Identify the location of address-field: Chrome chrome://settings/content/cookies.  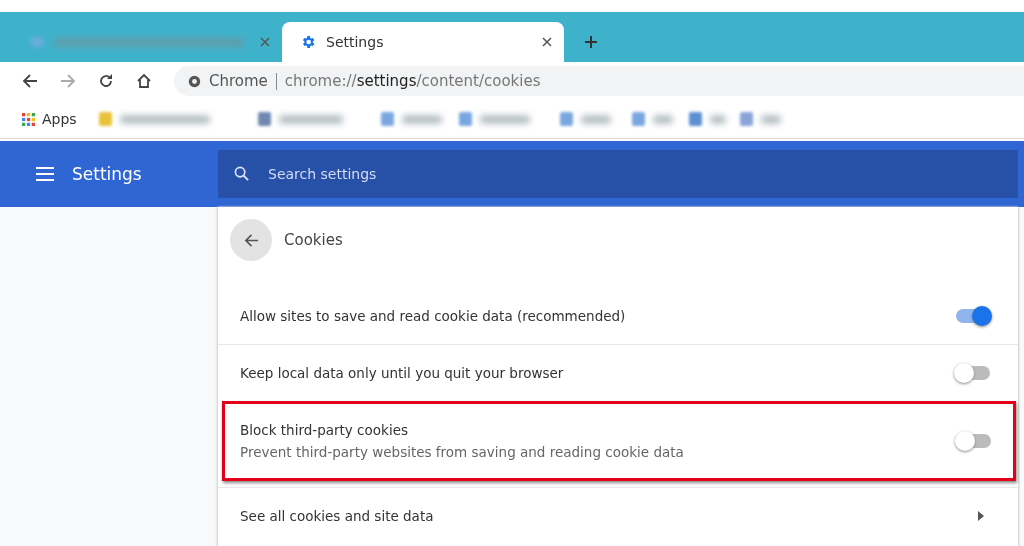
(599, 81).